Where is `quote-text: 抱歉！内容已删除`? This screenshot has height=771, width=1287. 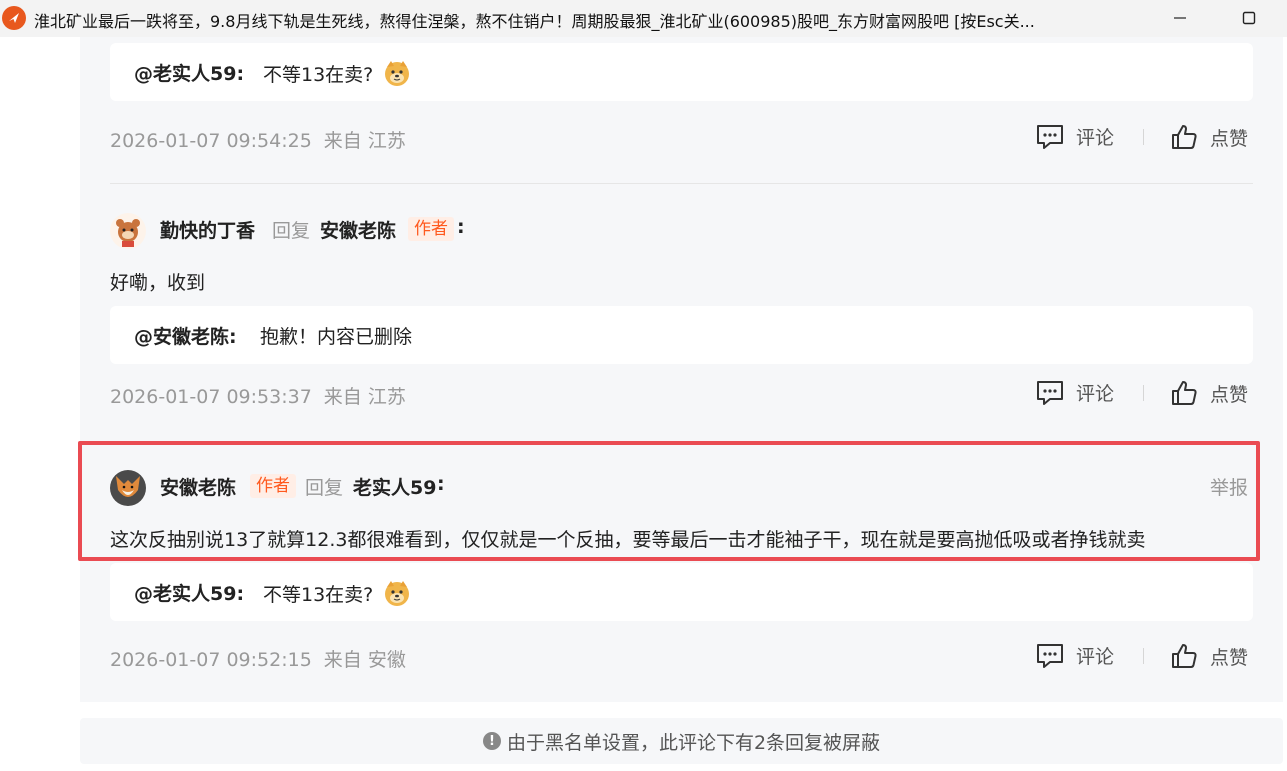
quote-text: 抱歉！内容已删除 is located at coordinates (336, 337).